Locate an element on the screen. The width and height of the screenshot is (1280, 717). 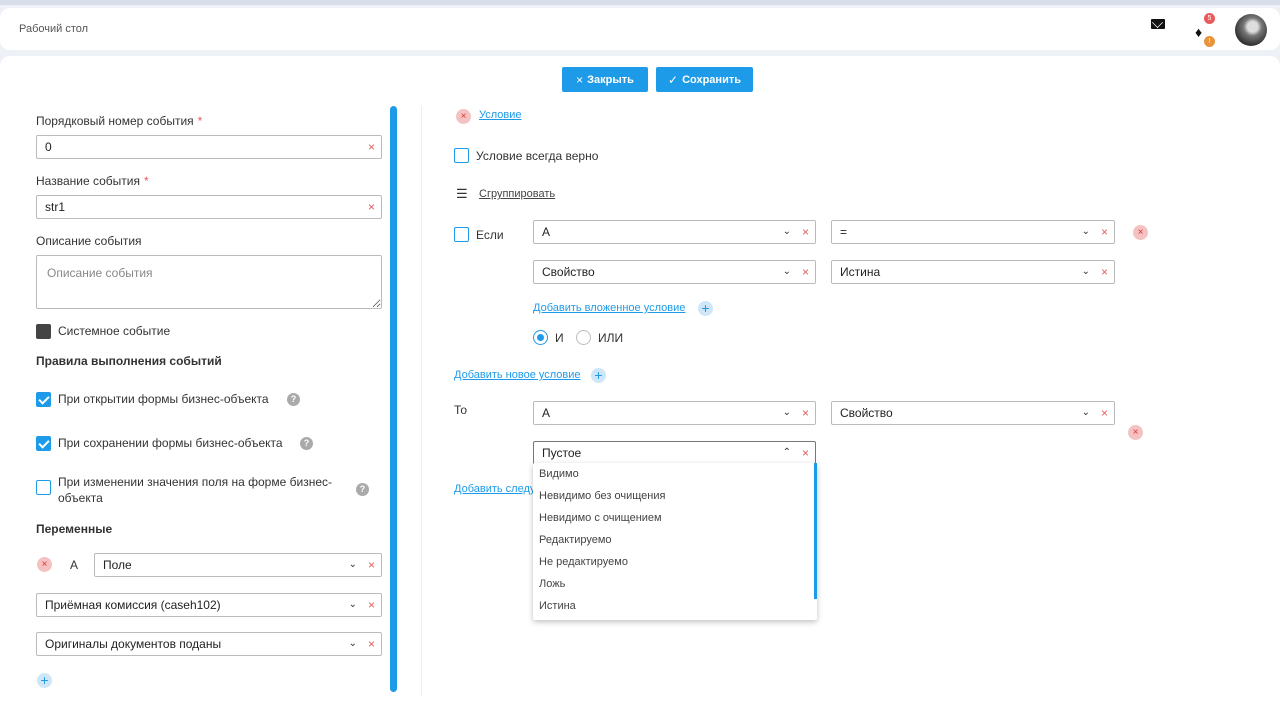
dropdown-scrollbar is located at coordinates (815, 531).